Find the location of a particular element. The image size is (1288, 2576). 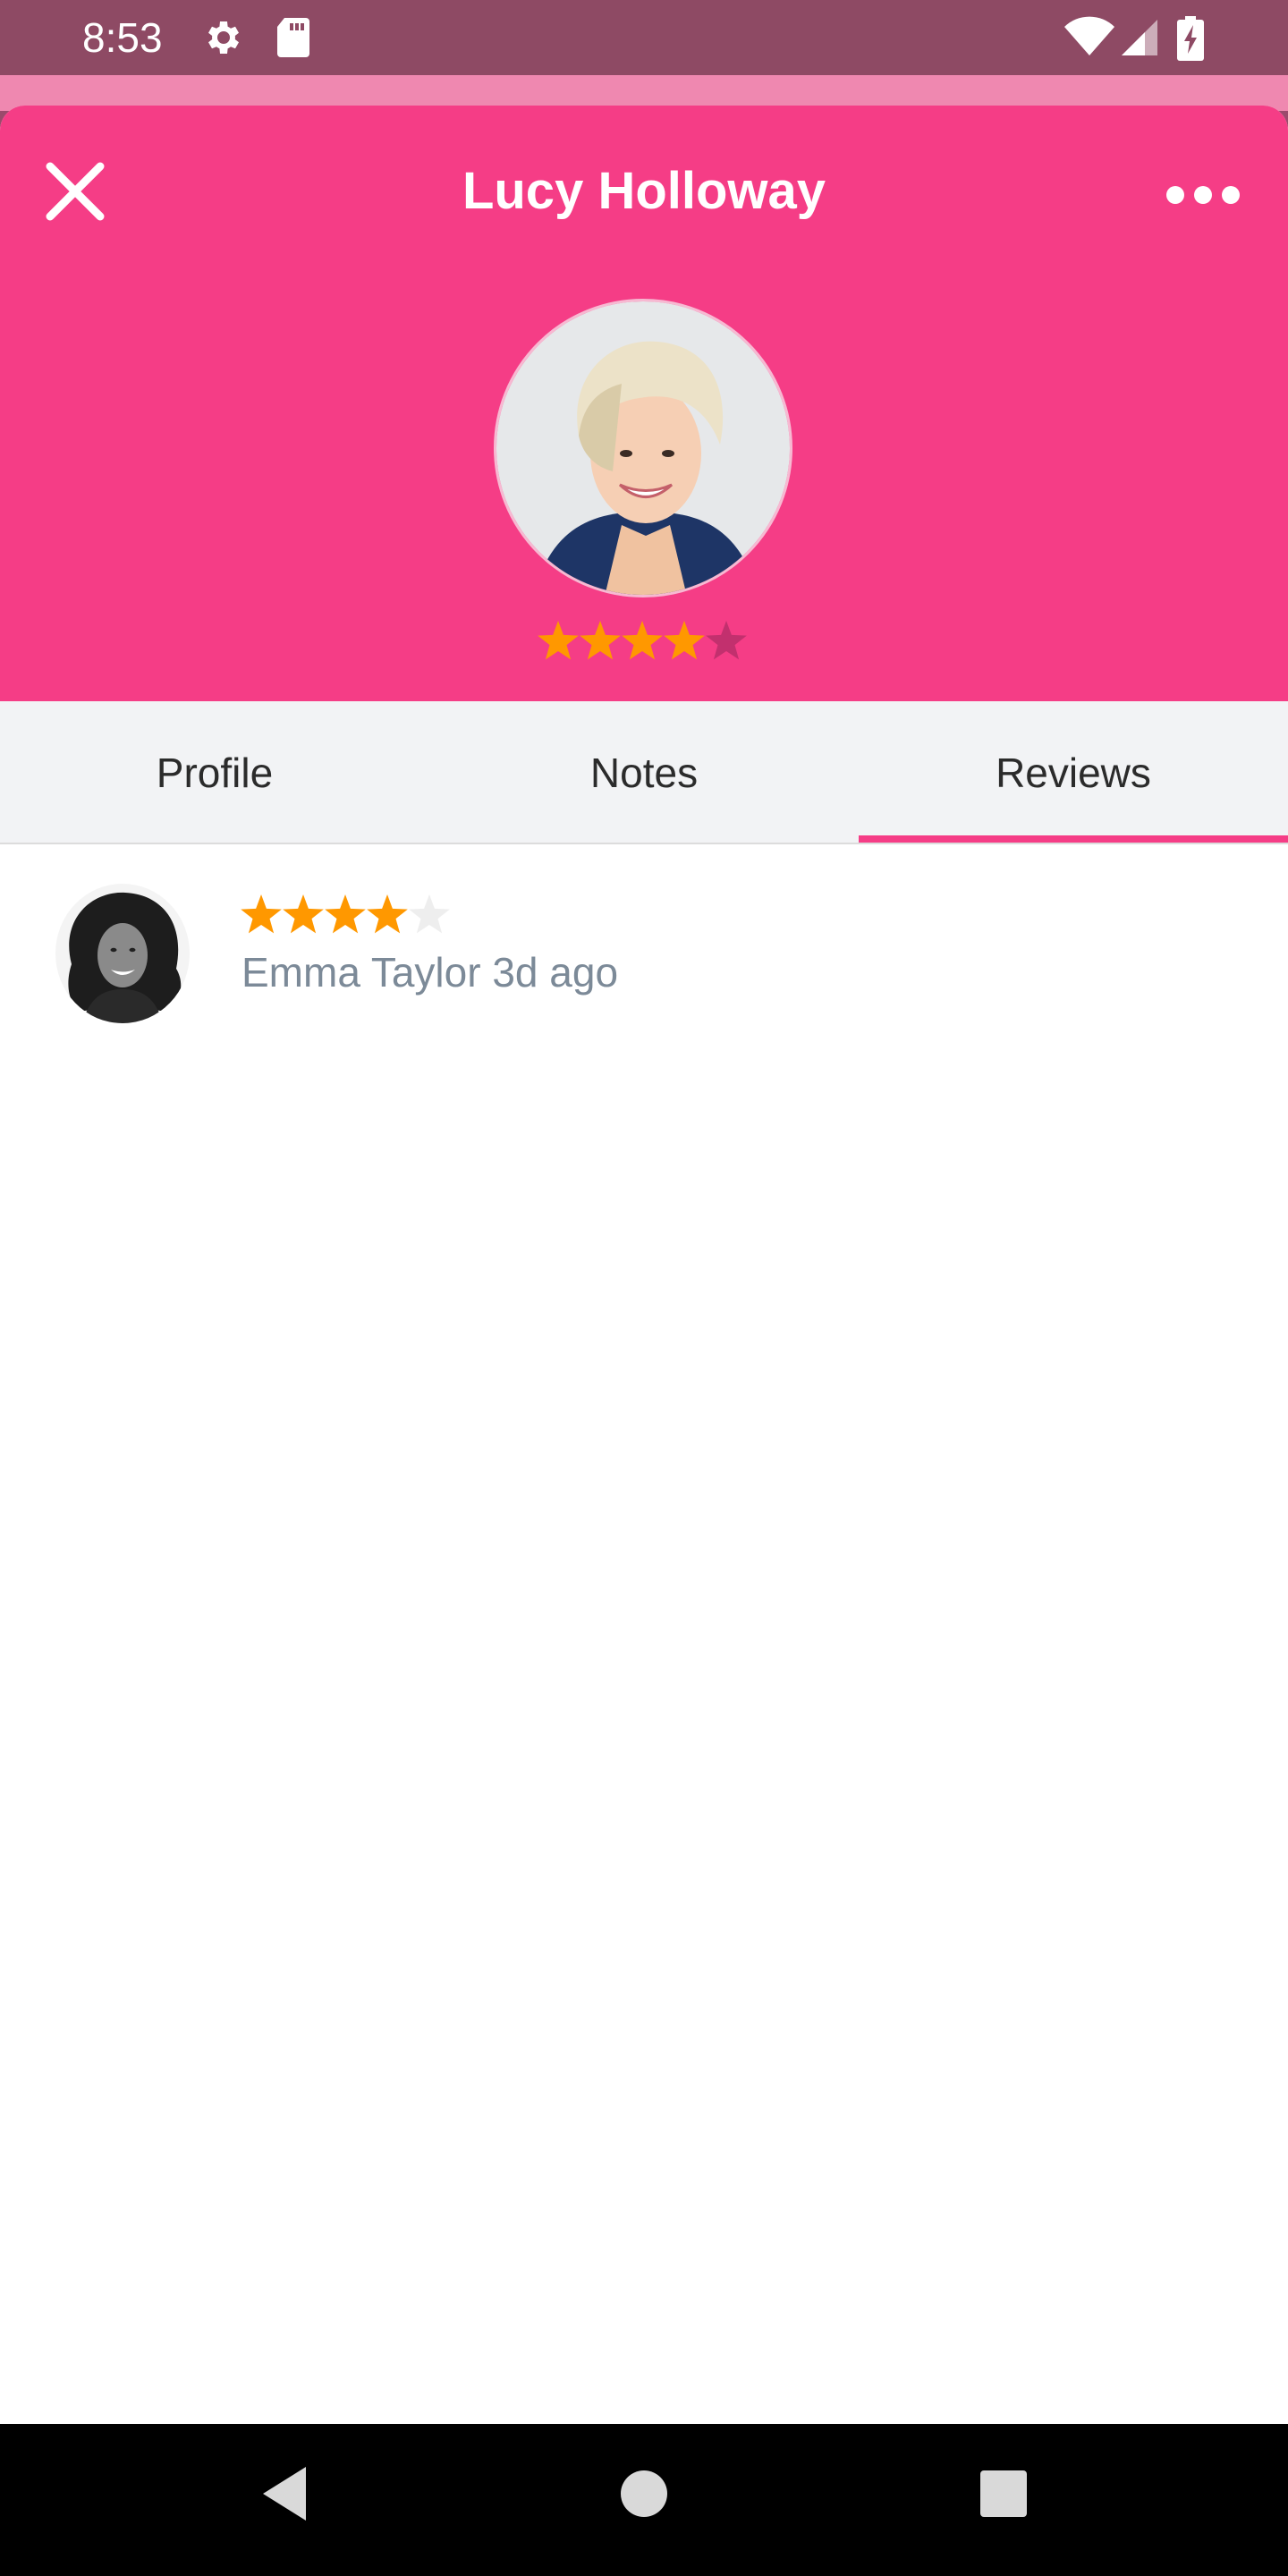

wifi-icon is located at coordinates (1089, 35).